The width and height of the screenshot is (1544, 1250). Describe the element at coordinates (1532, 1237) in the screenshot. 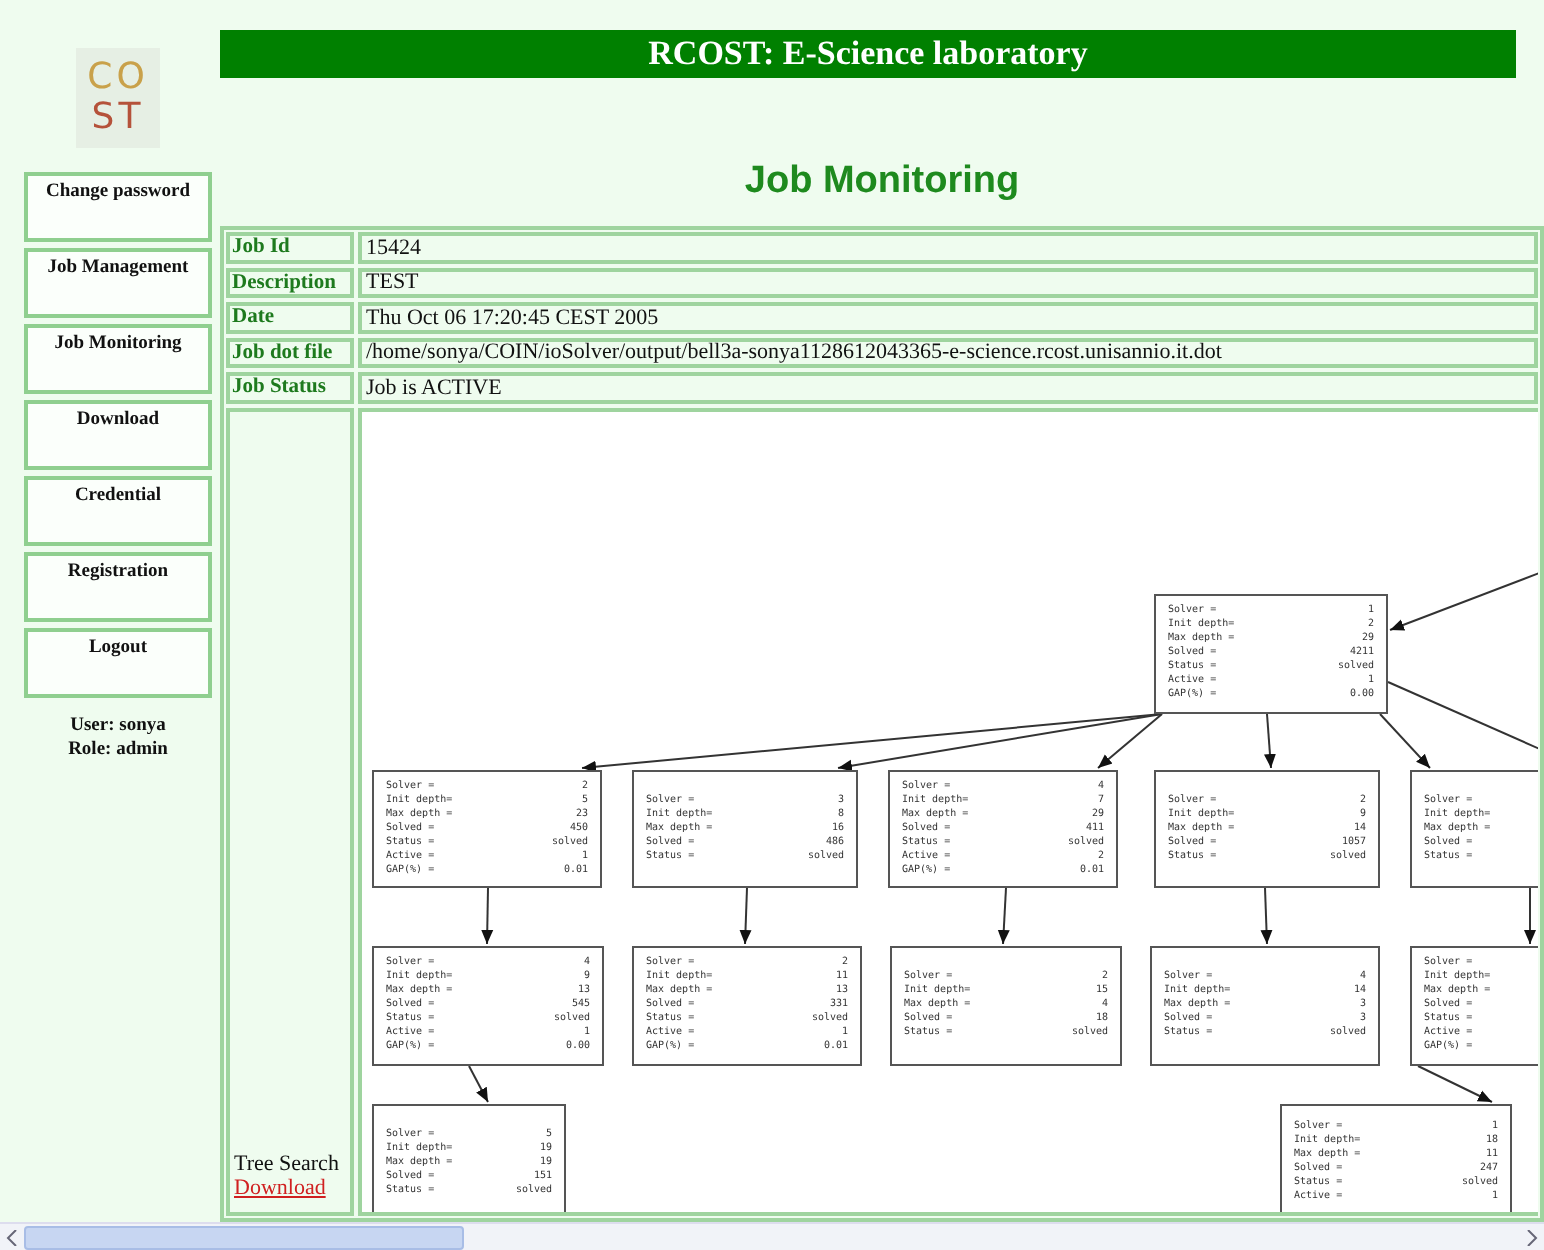

I see `scroll-right-icon` at that location.